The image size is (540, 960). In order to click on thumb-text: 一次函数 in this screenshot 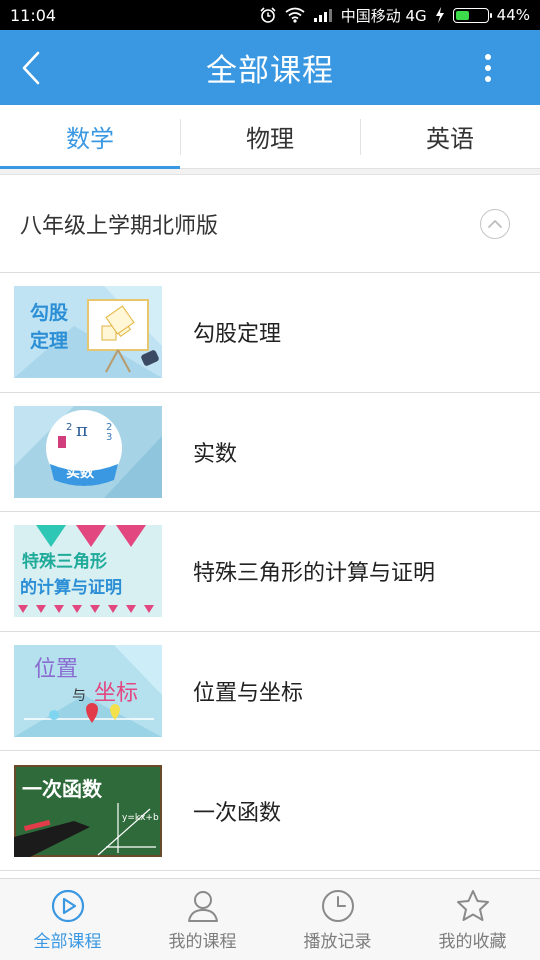, I will do `click(62, 788)`.